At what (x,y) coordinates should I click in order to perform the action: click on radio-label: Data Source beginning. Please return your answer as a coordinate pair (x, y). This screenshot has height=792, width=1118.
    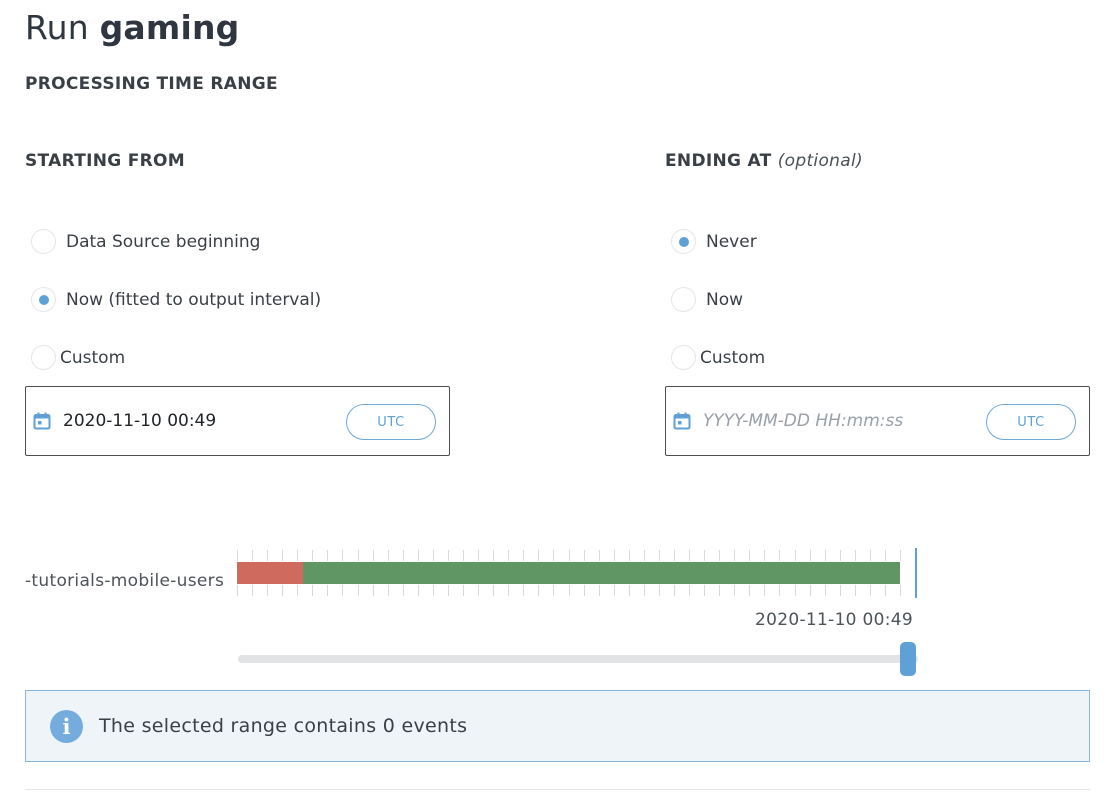
    Looking at the image, I should click on (163, 241).